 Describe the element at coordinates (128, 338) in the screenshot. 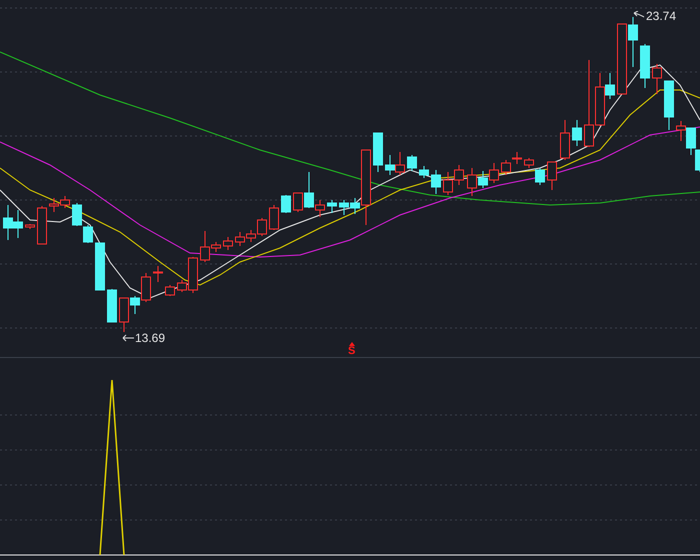

I see `arrow-icon` at that location.